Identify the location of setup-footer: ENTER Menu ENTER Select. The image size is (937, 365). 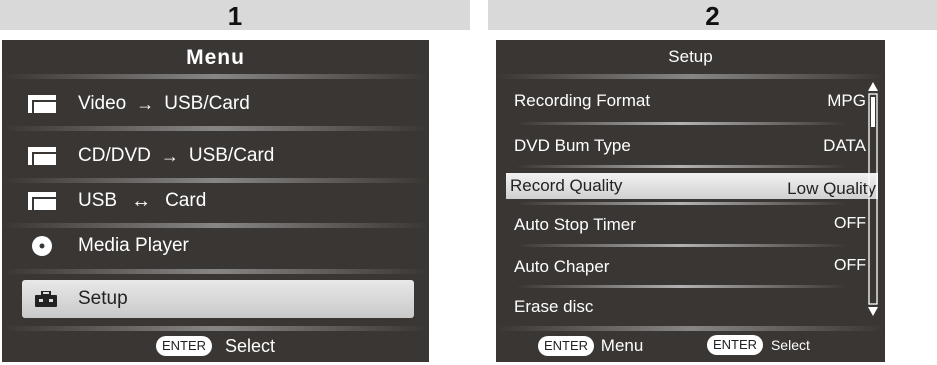
(690, 345).